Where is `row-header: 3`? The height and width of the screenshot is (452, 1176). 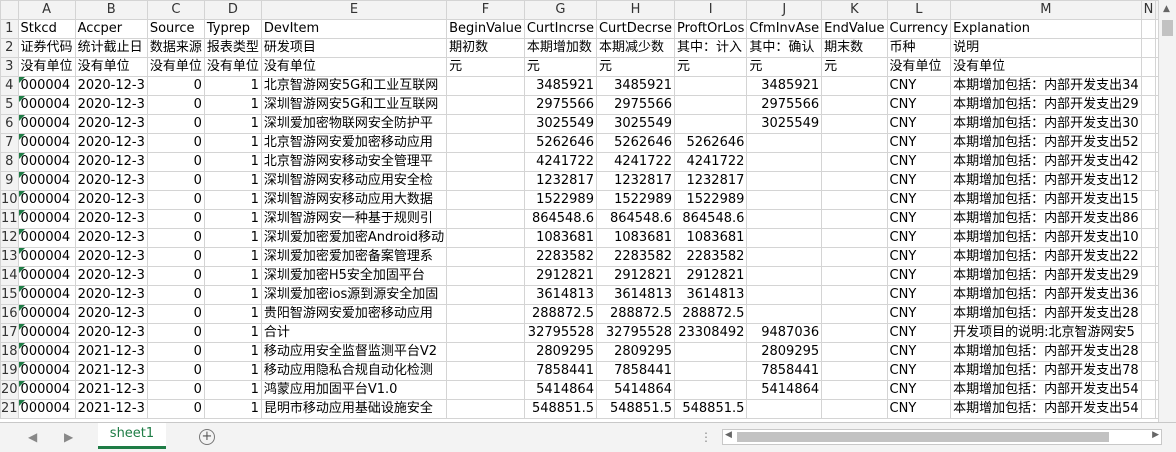 row-header: 3 is located at coordinates (9, 67).